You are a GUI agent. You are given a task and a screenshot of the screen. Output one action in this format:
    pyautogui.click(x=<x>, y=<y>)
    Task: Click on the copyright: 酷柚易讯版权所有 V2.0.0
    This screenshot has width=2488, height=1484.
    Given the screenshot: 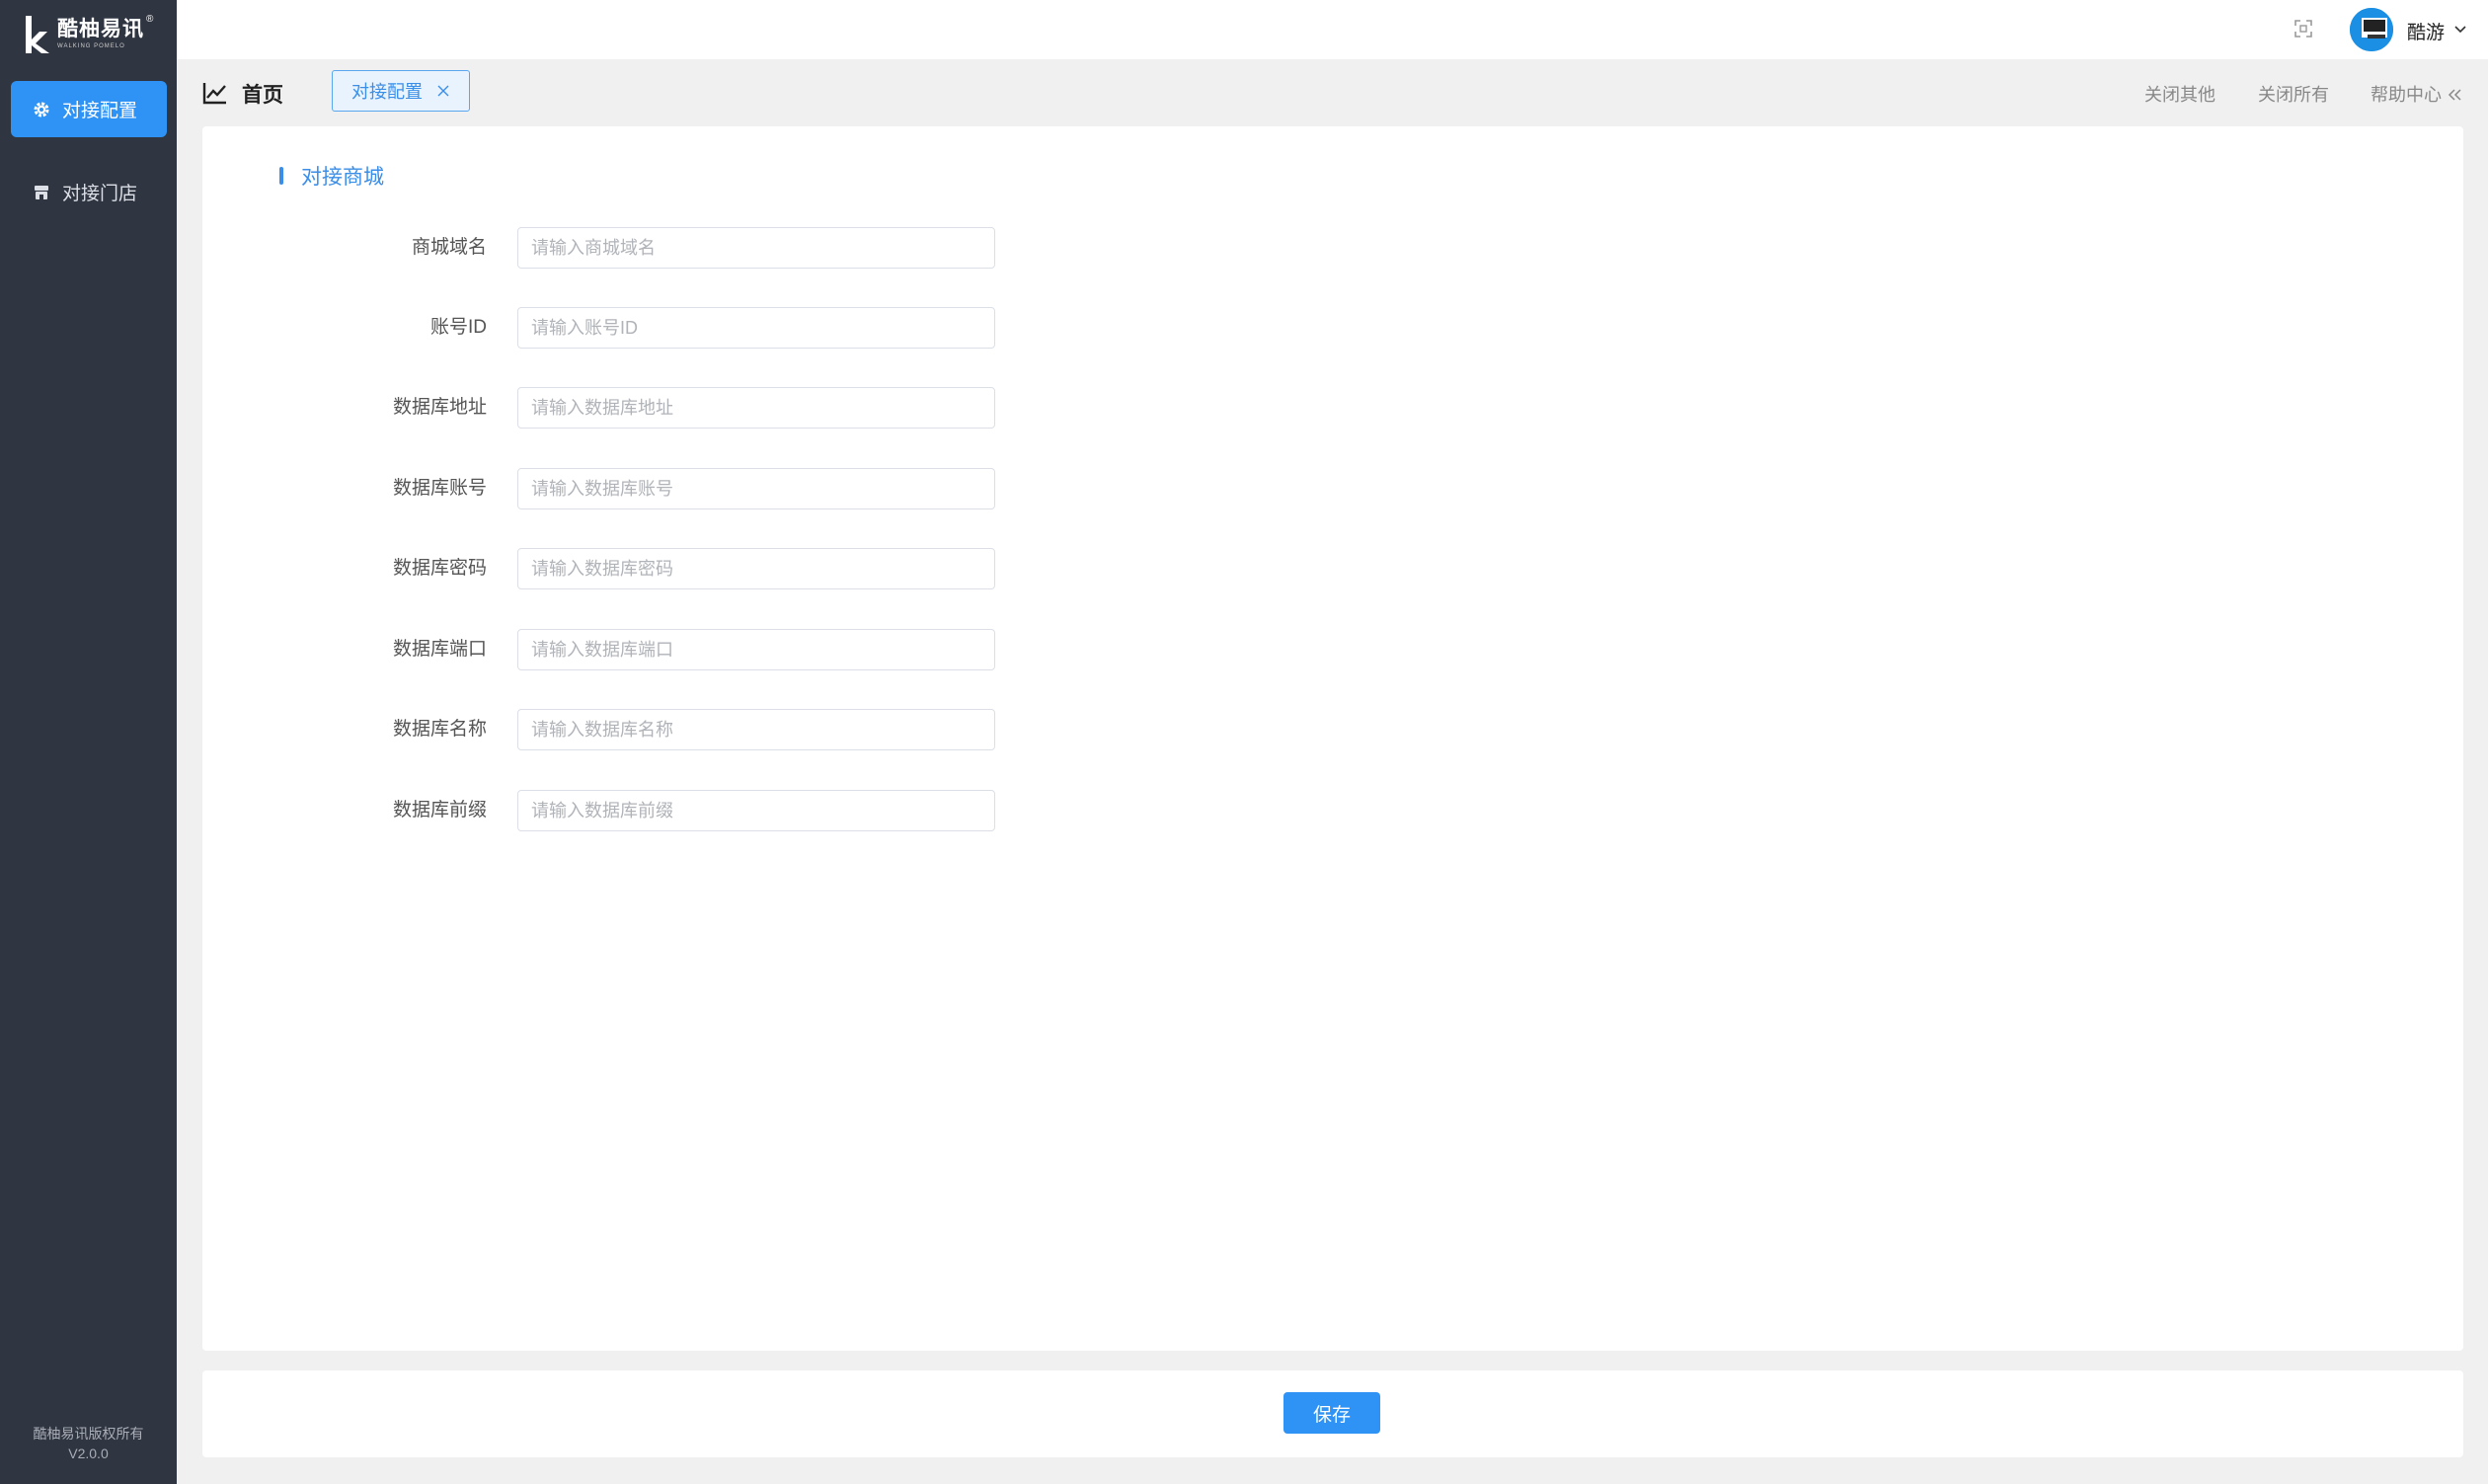 What is the action you would take?
    pyautogui.click(x=89, y=1444)
    